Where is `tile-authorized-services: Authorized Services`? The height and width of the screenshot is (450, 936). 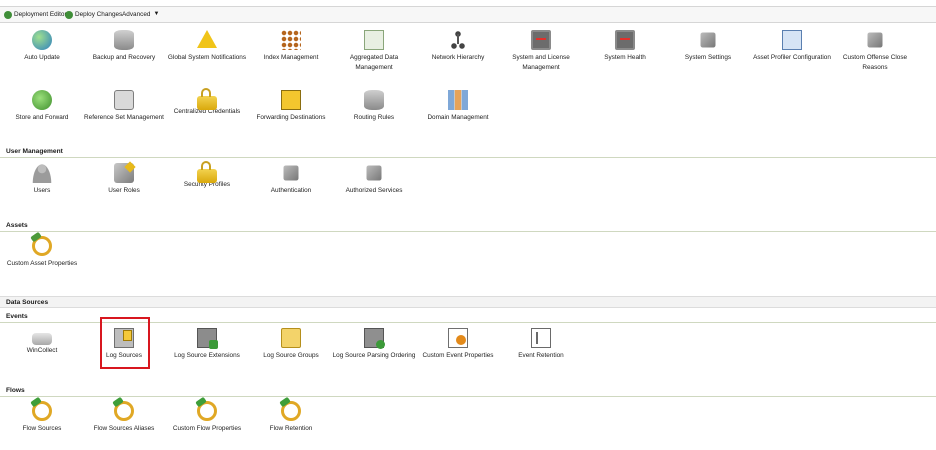 tile-authorized-services: Authorized Services is located at coordinates (374, 179).